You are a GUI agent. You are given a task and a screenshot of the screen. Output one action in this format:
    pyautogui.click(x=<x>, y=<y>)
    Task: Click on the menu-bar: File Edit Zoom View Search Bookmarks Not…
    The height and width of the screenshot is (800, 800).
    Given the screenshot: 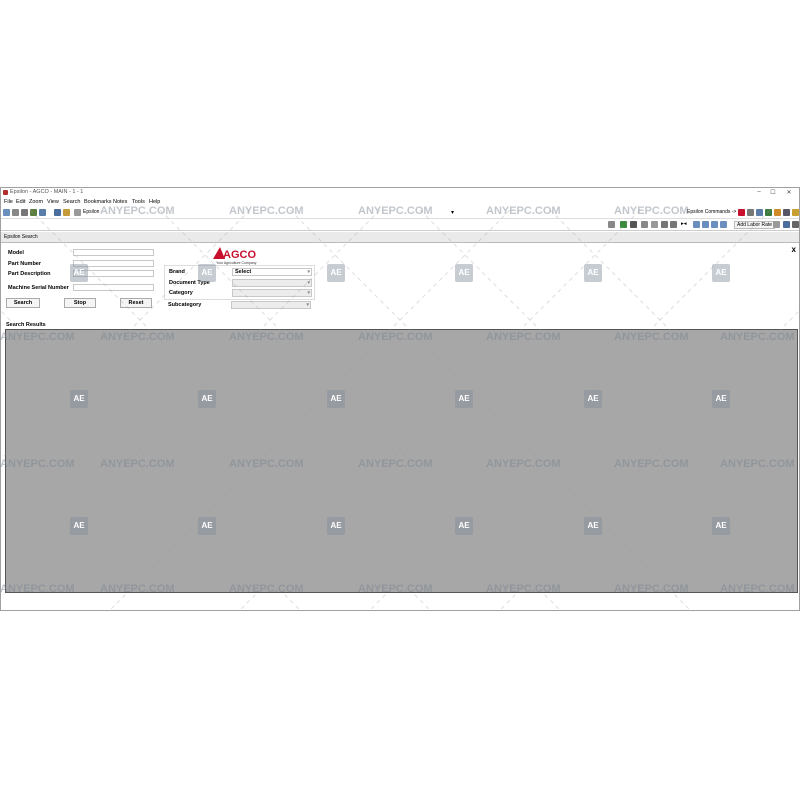 What is the action you would take?
    pyautogui.click(x=400, y=203)
    